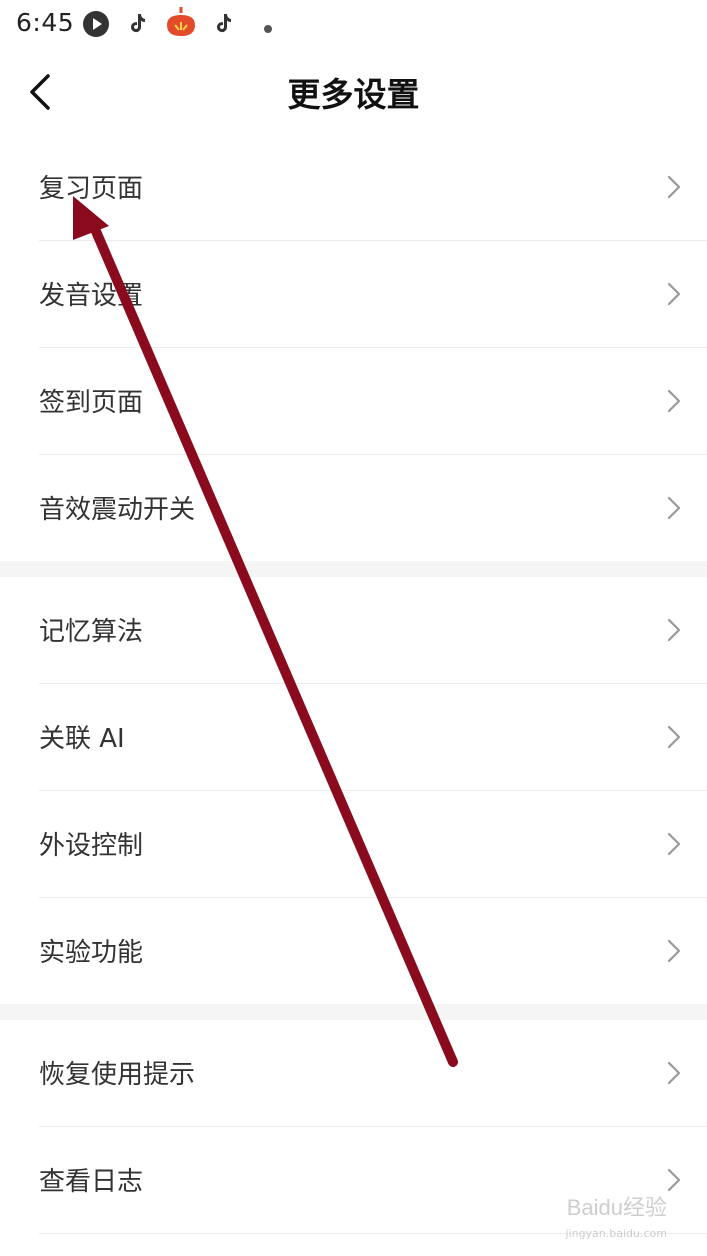 This screenshot has height=1256, width=707. What do you see at coordinates (45, 22) in the screenshot?
I see `status-time: 6:45` at bounding box center [45, 22].